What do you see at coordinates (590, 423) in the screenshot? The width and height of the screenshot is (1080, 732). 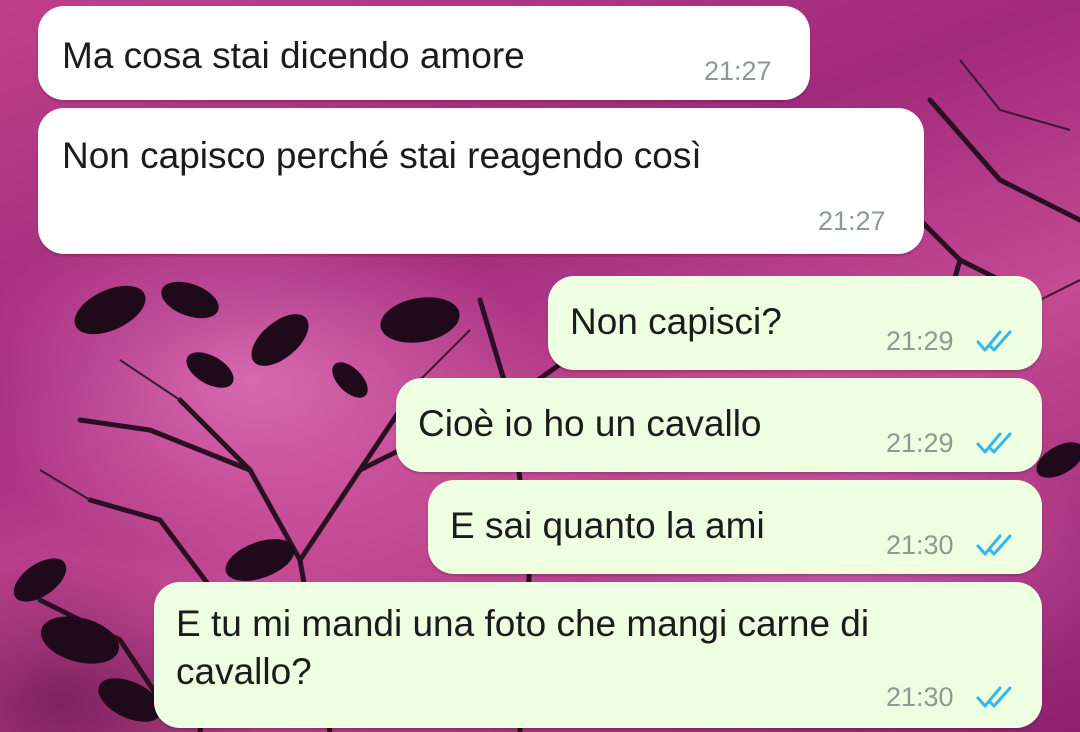 I see `message-text: Cioè io ho un cavallo` at bounding box center [590, 423].